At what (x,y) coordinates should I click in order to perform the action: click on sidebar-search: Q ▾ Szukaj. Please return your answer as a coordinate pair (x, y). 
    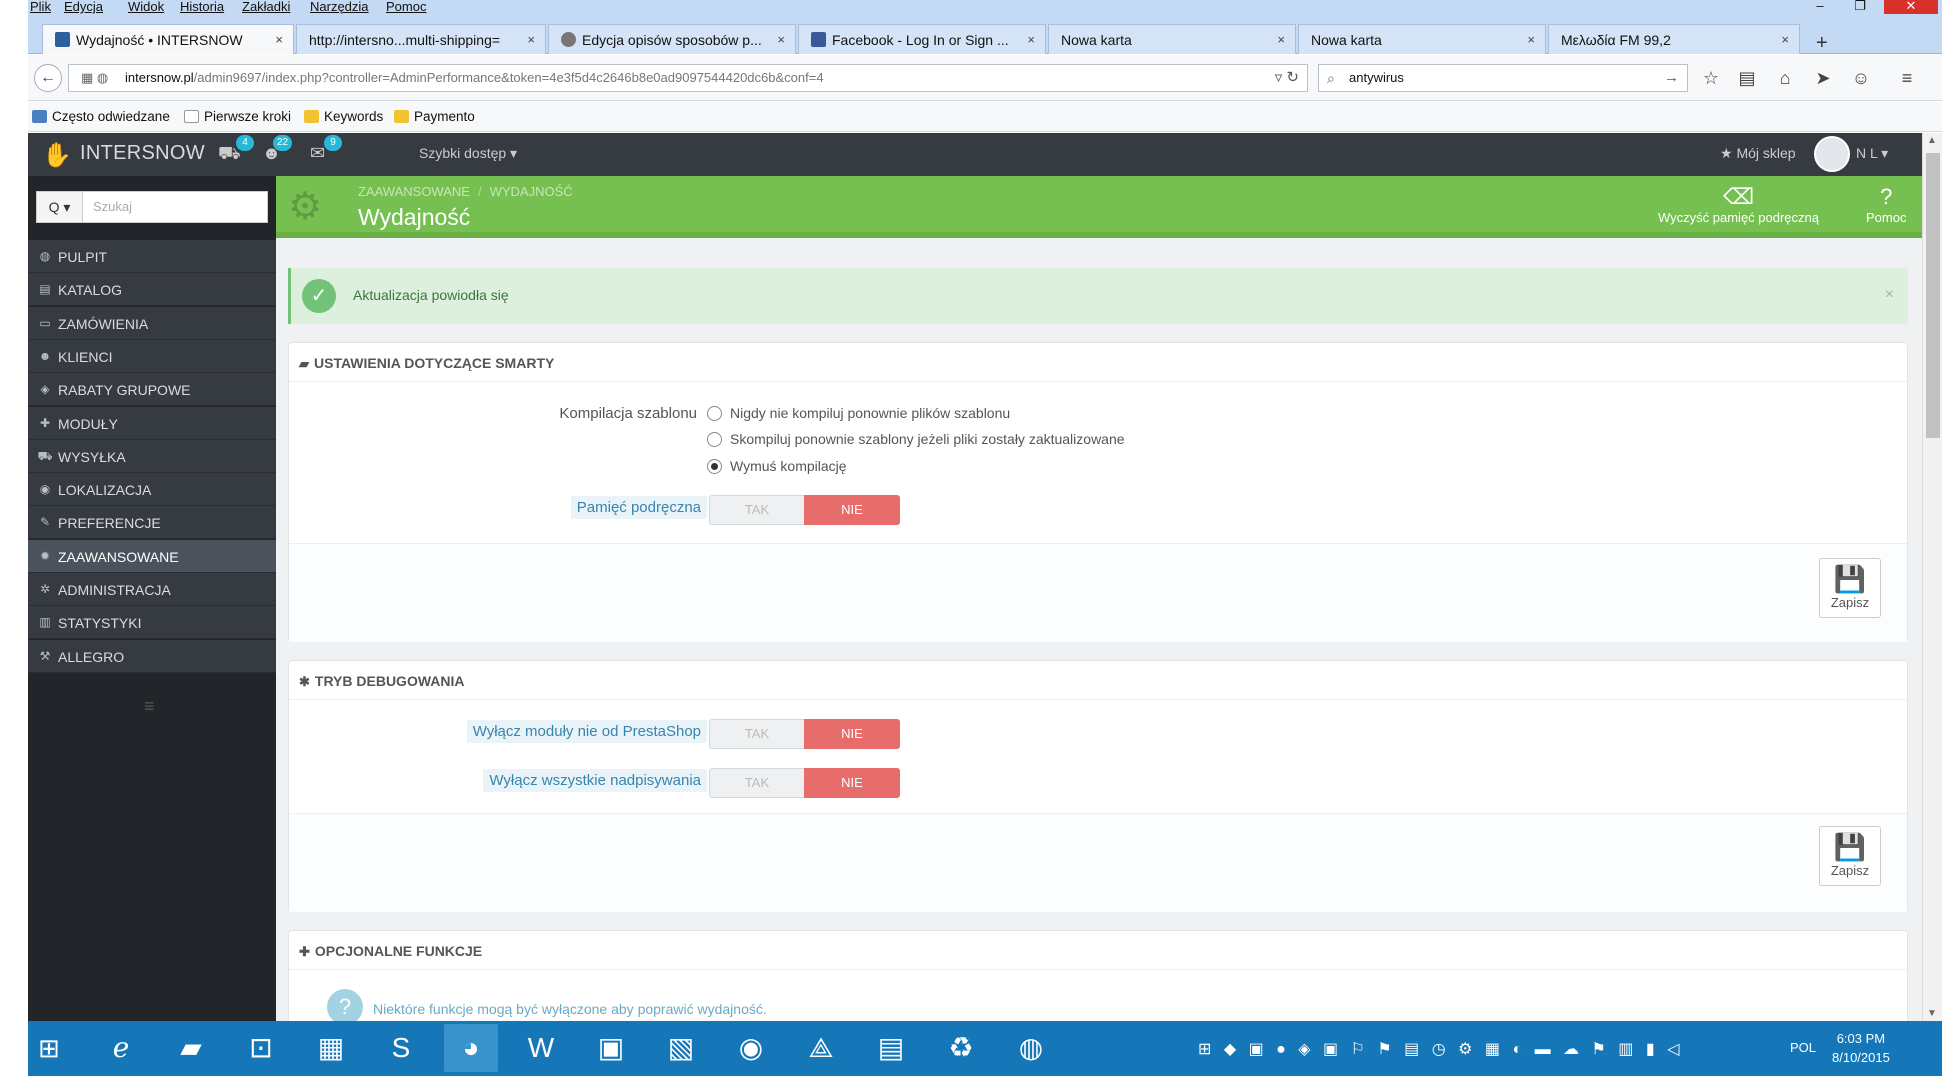
    Looking at the image, I should click on (152, 207).